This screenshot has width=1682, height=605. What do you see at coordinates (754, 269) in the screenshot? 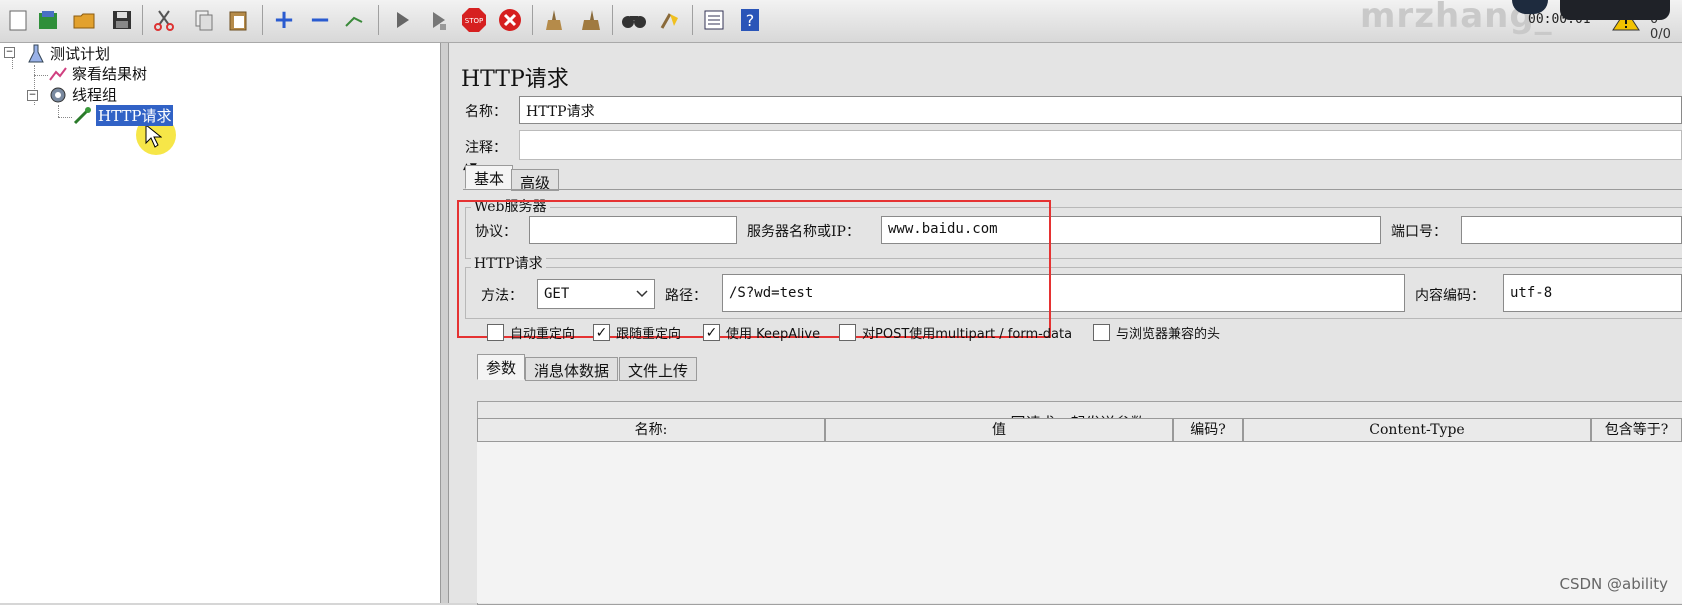
I see `highlight-box` at bounding box center [754, 269].